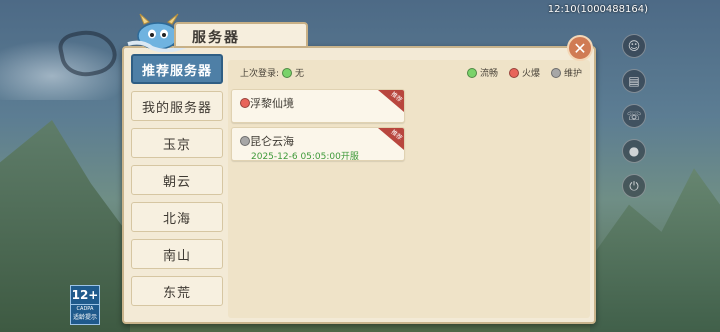 The height and width of the screenshot is (332, 720). I want to click on last-login-label: 上次登录:, so click(260, 74).